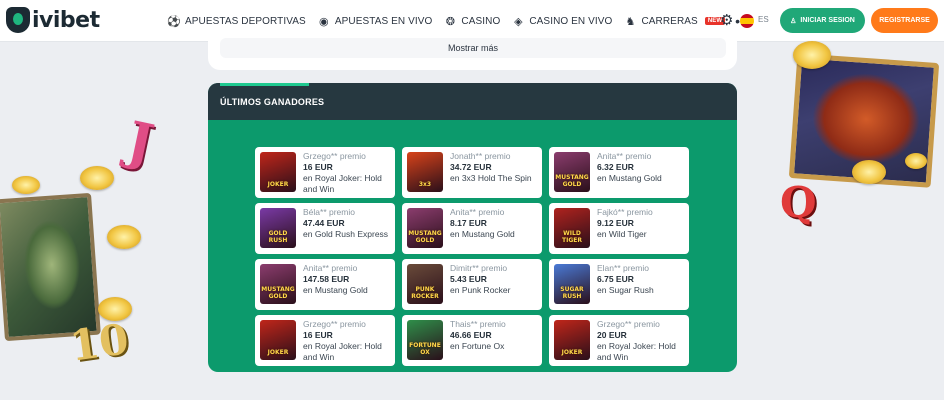 This screenshot has width=944, height=400. Describe the element at coordinates (827, 20) in the screenshot. I see `login-label: INICIAR SESION` at that location.